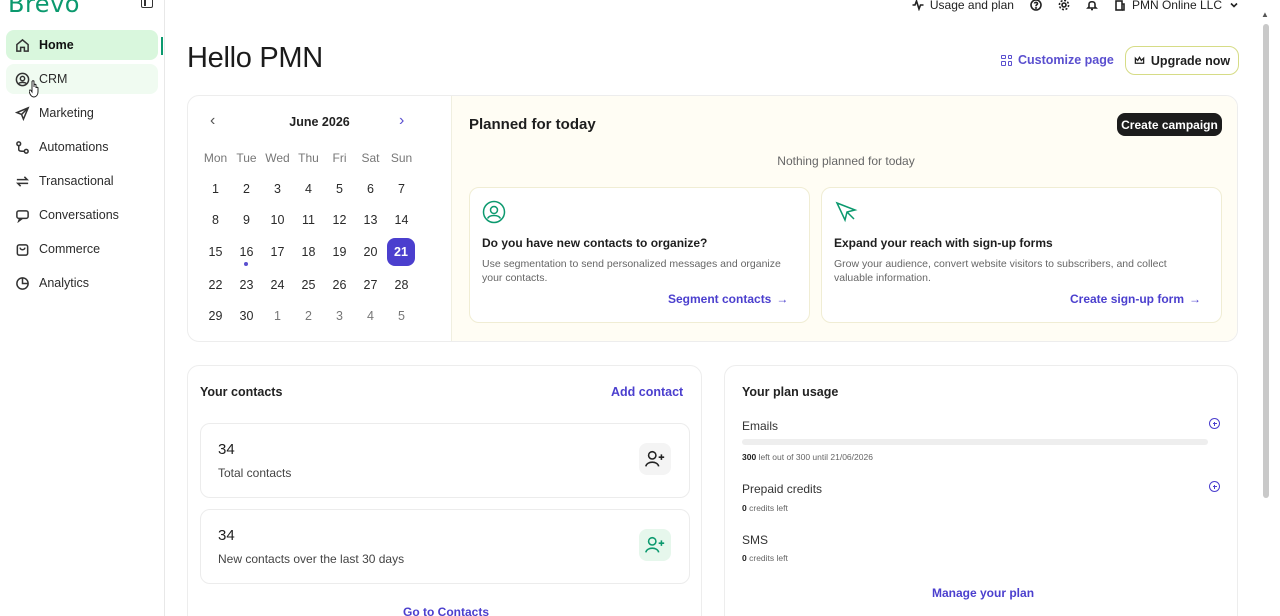 Image resolution: width=1280 pixels, height=616 pixels. I want to click on help-icon, so click(1036, 5).